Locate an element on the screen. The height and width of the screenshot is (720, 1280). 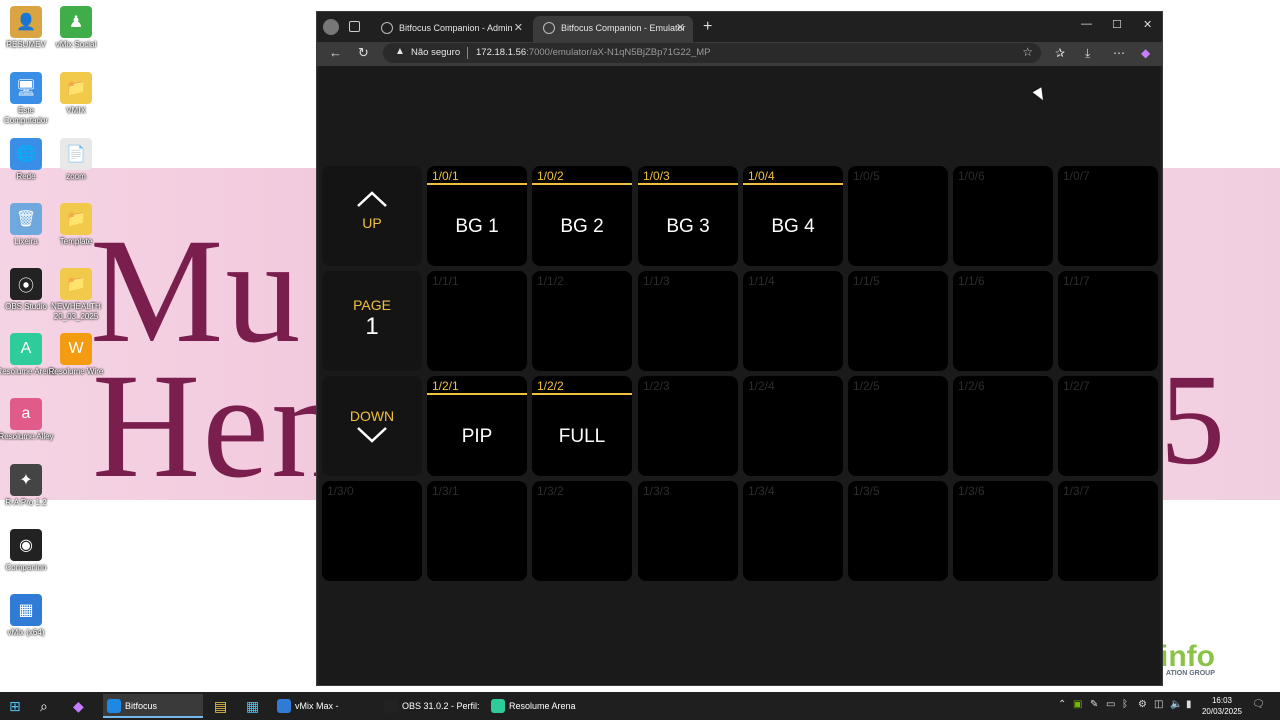
desktop-icon: ✦ R-A Pro 1.2 is located at coordinates (28, 486).